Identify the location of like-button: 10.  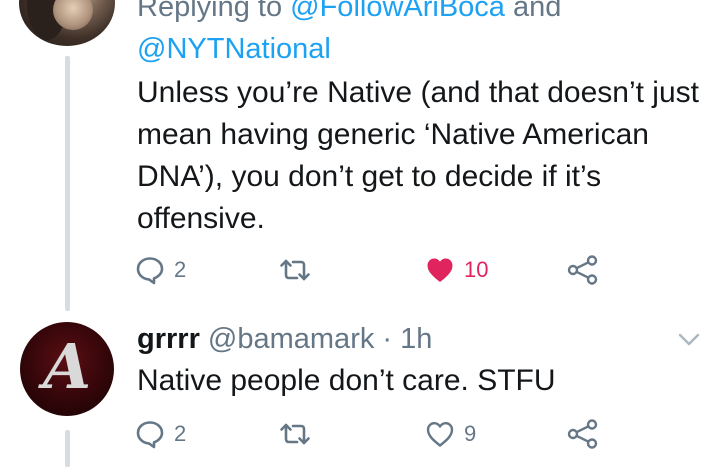
(456, 270).